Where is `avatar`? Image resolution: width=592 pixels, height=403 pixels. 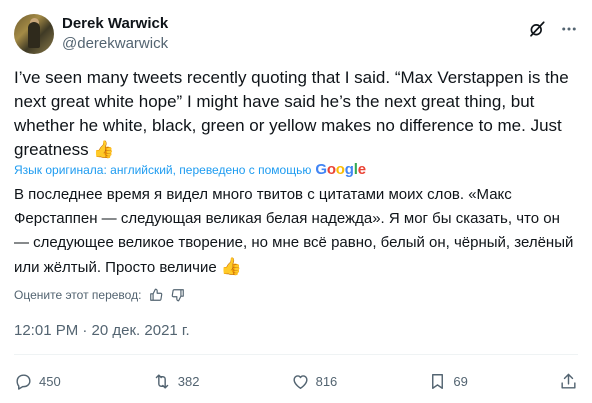
avatar is located at coordinates (34, 34).